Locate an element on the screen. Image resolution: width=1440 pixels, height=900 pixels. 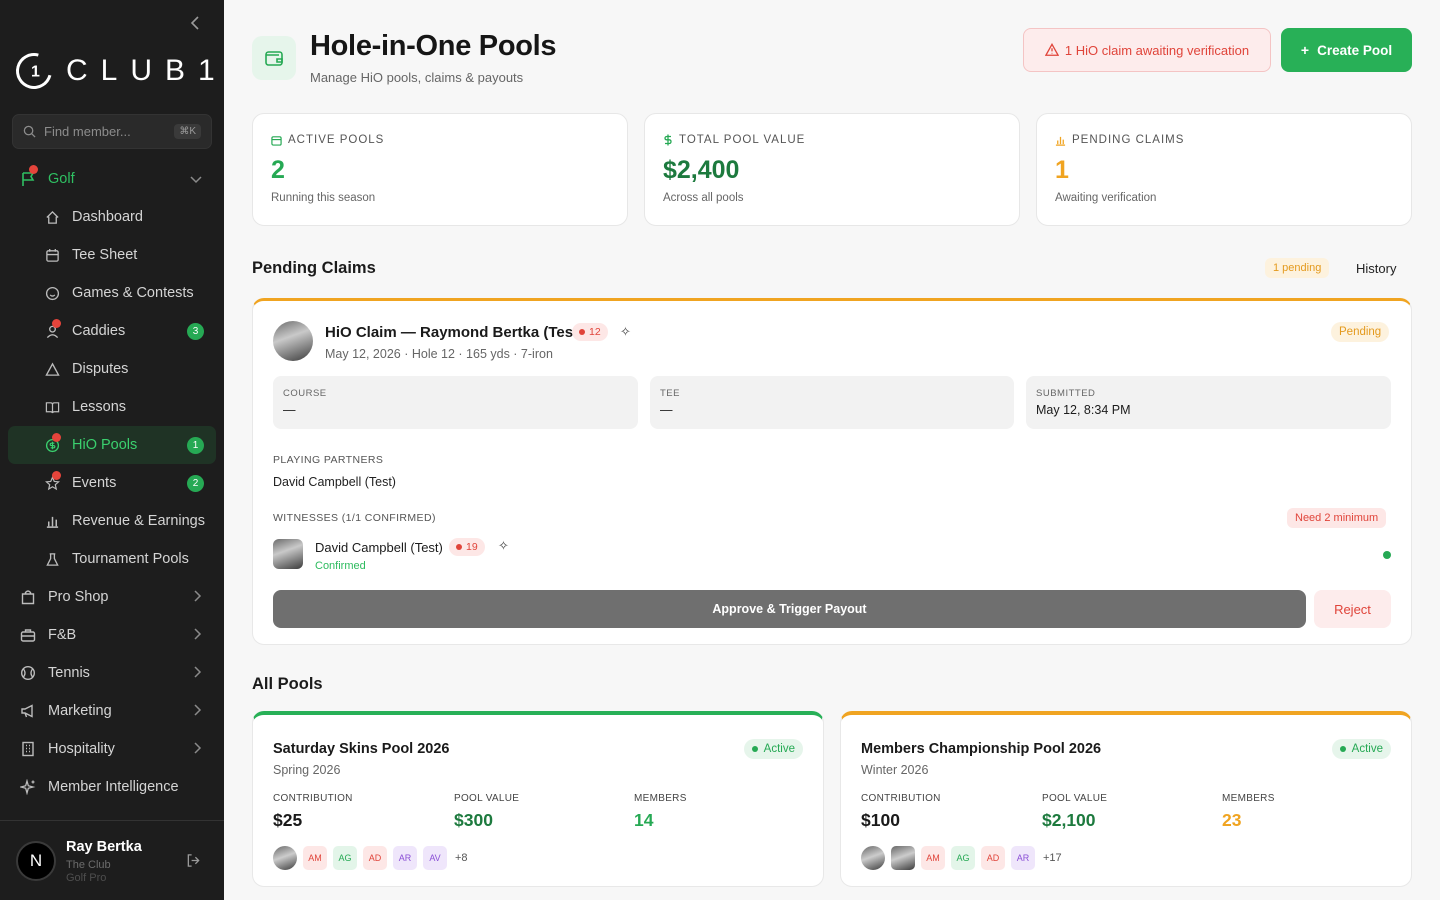
flag-icon is located at coordinates (29, 176).